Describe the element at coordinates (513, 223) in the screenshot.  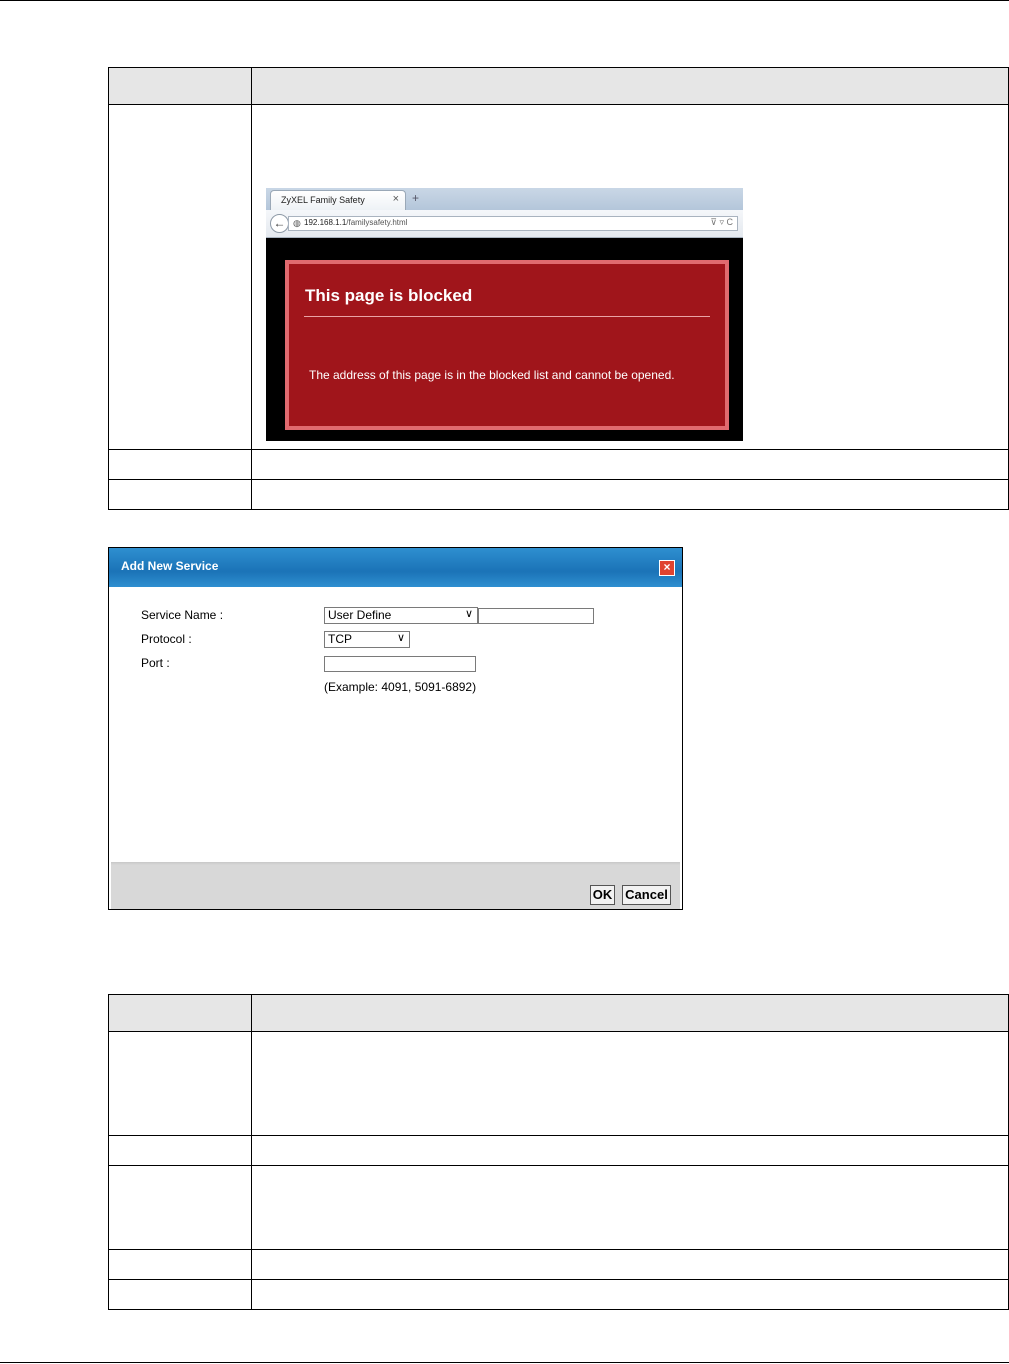
I see `address-bar: ◍ 192.168.1.1/familysafety.html ⊽ ▿ C` at that location.